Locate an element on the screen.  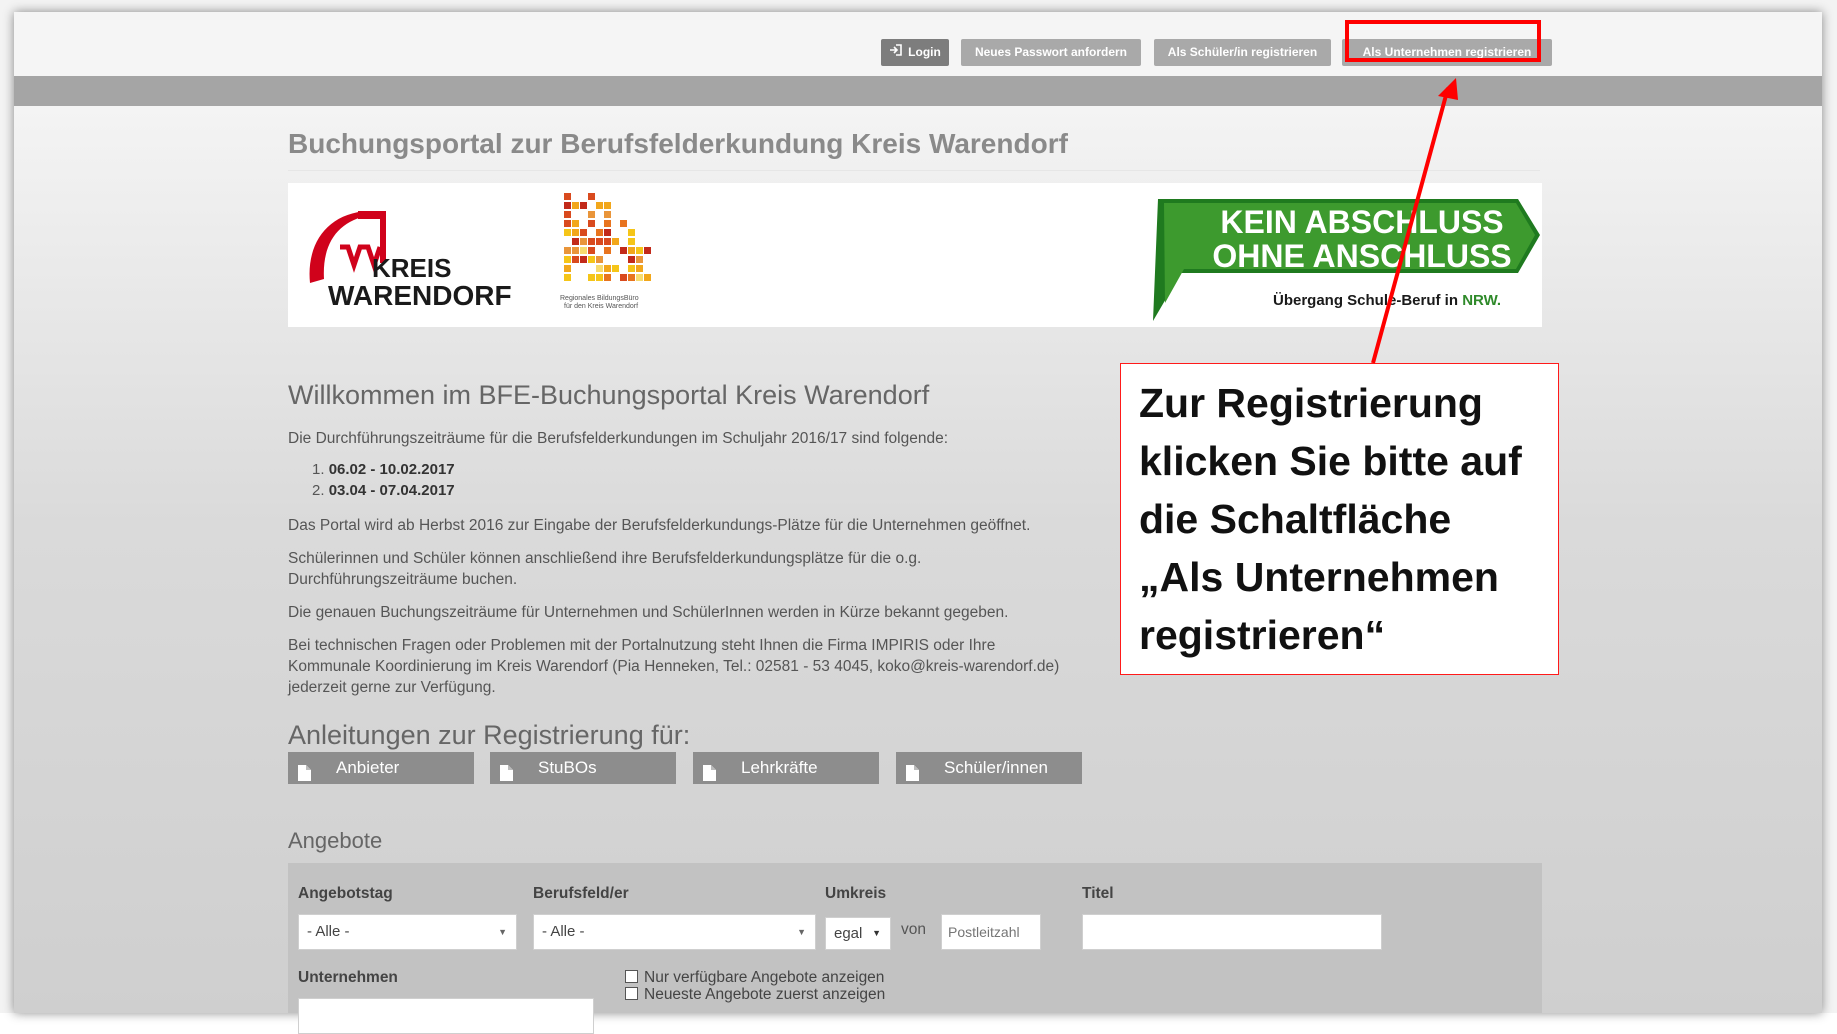
kreis-line1: KREIS is located at coordinates (411, 268).